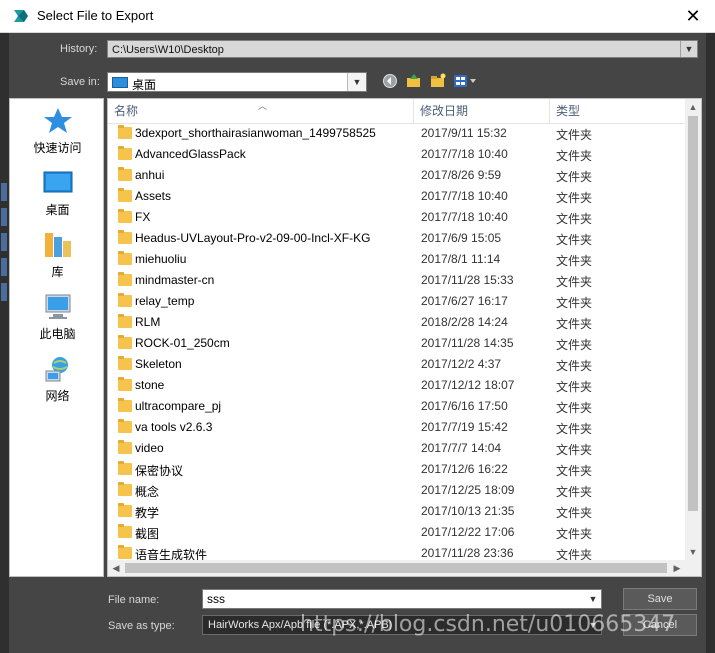  What do you see at coordinates (58, 369) in the screenshot?
I see `network-icon` at bounding box center [58, 369].